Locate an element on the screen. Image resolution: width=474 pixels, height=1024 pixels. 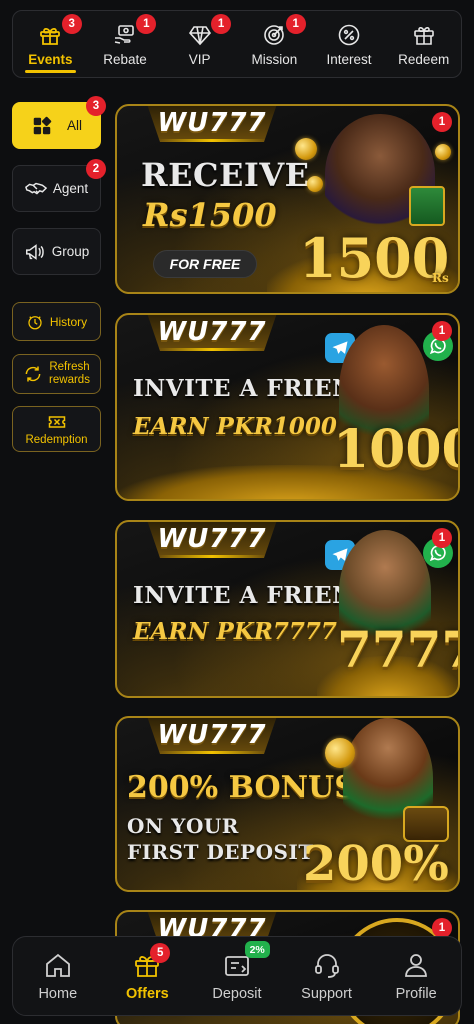
sidebar-item-group: Group is located at coordinates (56, 251).